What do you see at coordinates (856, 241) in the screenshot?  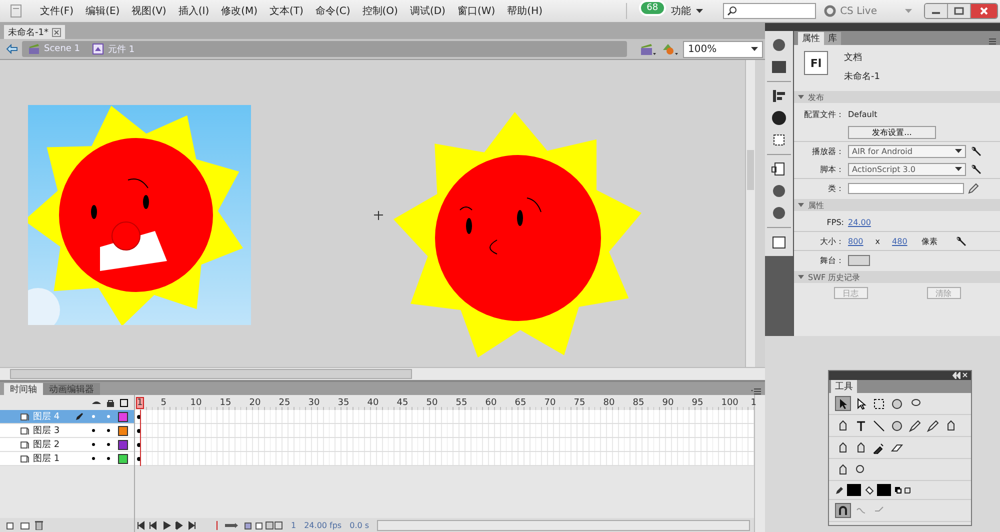 I see `width-value: 800` at bounding box center [856, 241].